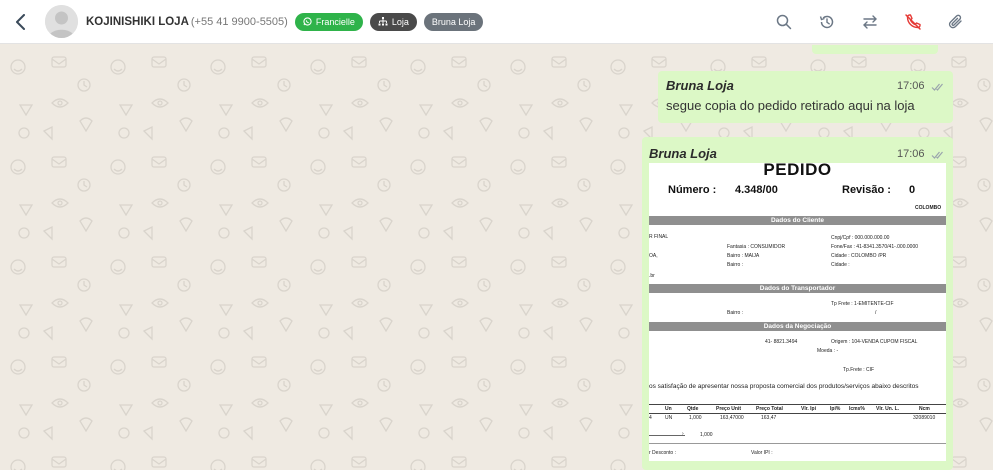 The height and width of the screenshot is (470, 993). Describe the element at coordinates (797, 326) in the screenshot. I see `doc-section-negociacao: Dados da Negociação` at that location.